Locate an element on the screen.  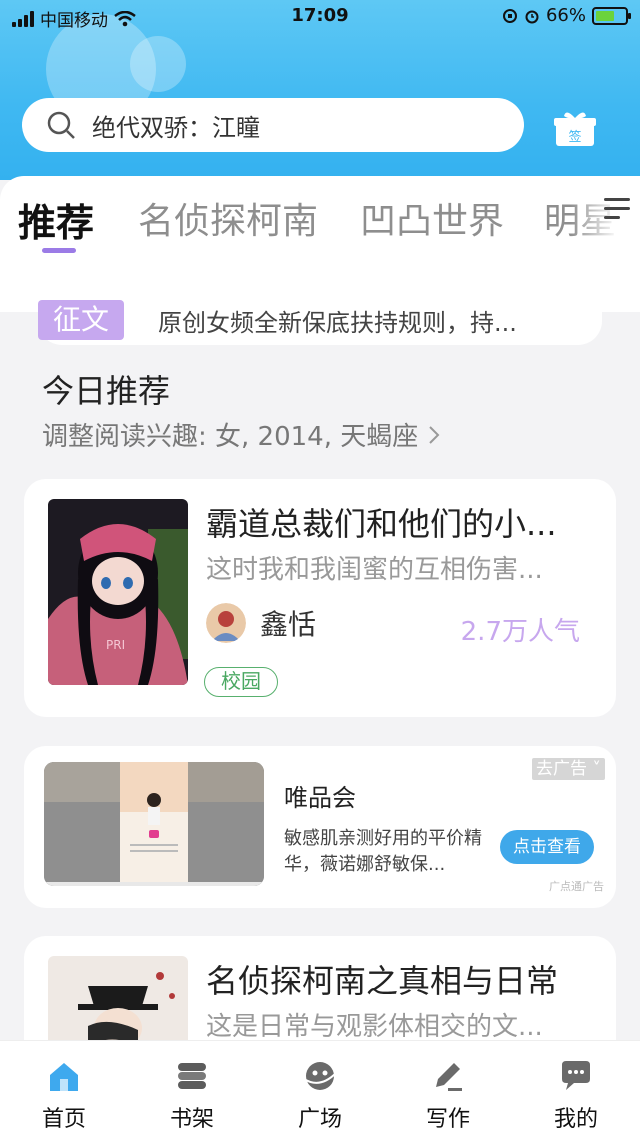
ad-image-art is located at coordinates (154, 824).